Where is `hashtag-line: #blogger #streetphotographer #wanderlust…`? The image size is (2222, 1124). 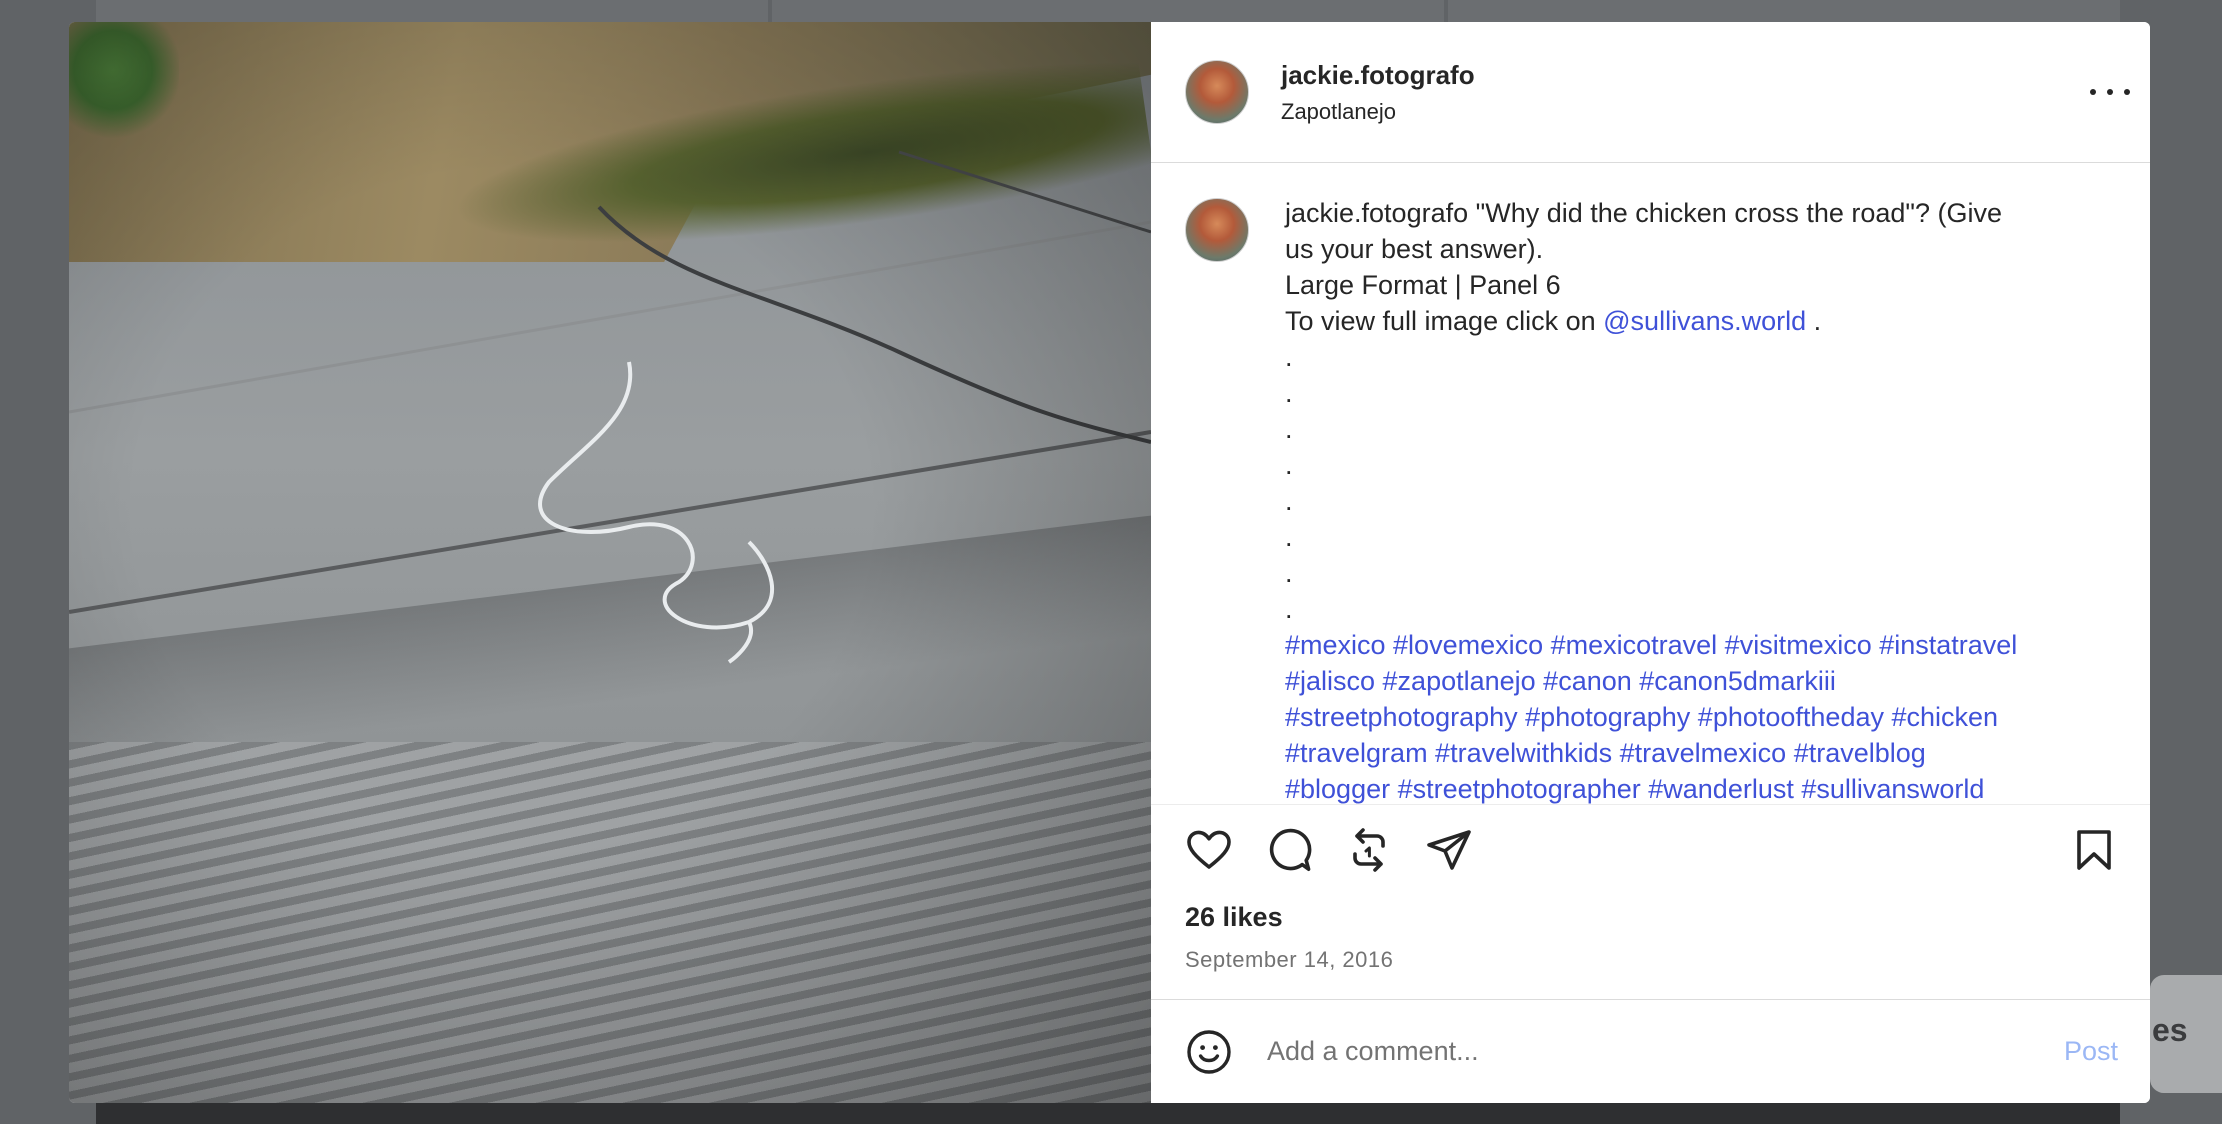
hashtag-line: #blogger #streetphotographer #wanderlust… is located at coordinates (1700, 787).